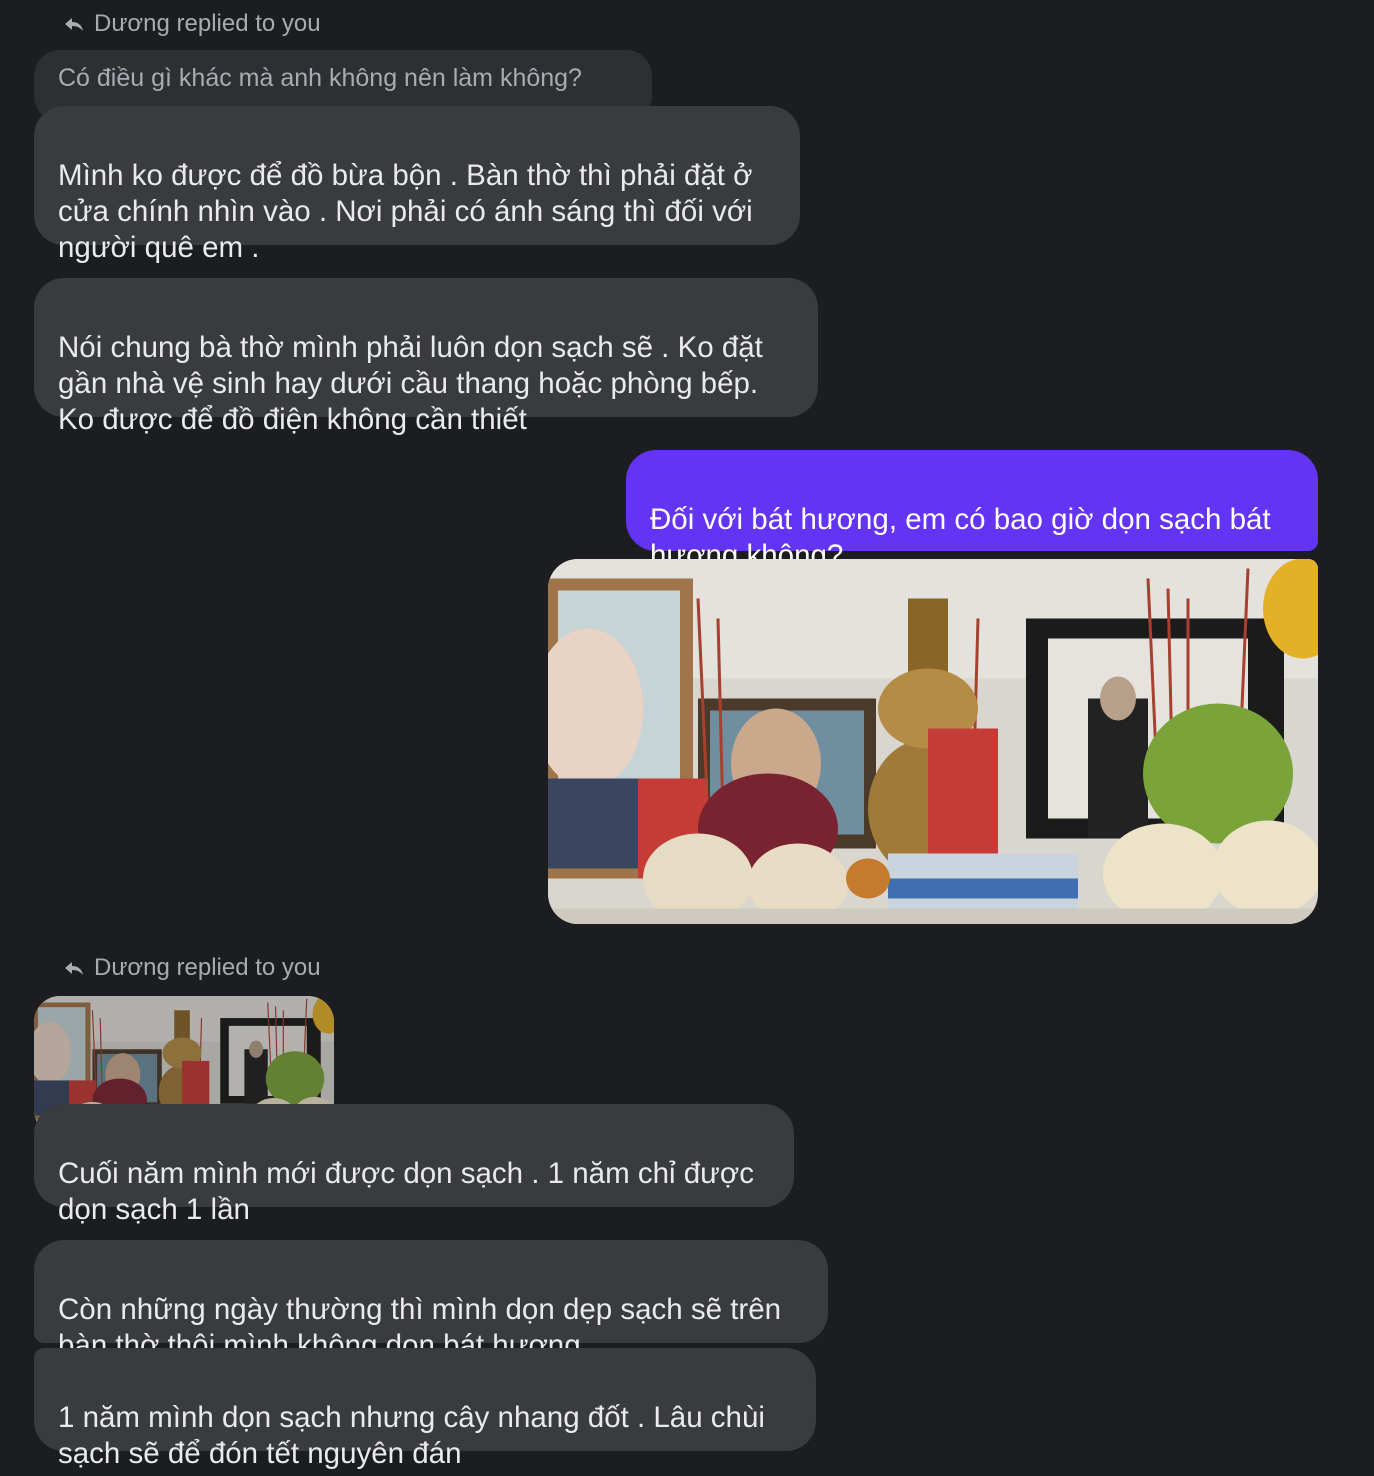 Image resolution: width=1374 pixels, height=1476 pixels. I want to click on outgoing-photo-attachment, so click(933, 741).